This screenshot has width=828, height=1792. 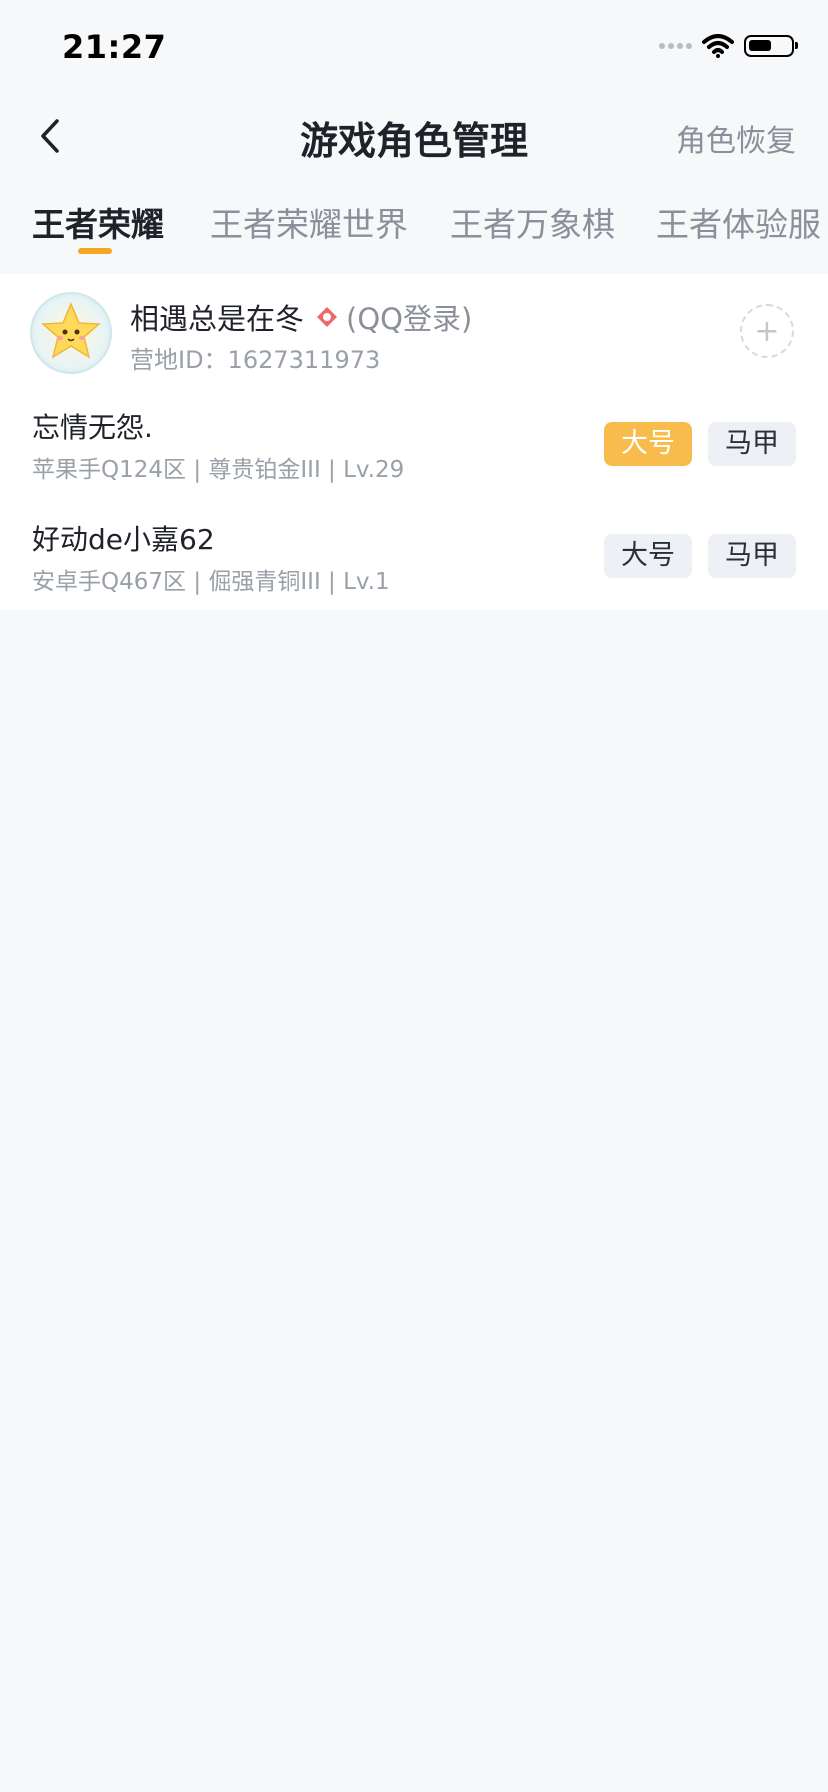 What do you see at coordinates (414, 225) in the screenshot?
I see `game-tabs: 王者荣耀 王者荣耀世界 王者万象棋 王者体验服` at bounding box center [414, 225].